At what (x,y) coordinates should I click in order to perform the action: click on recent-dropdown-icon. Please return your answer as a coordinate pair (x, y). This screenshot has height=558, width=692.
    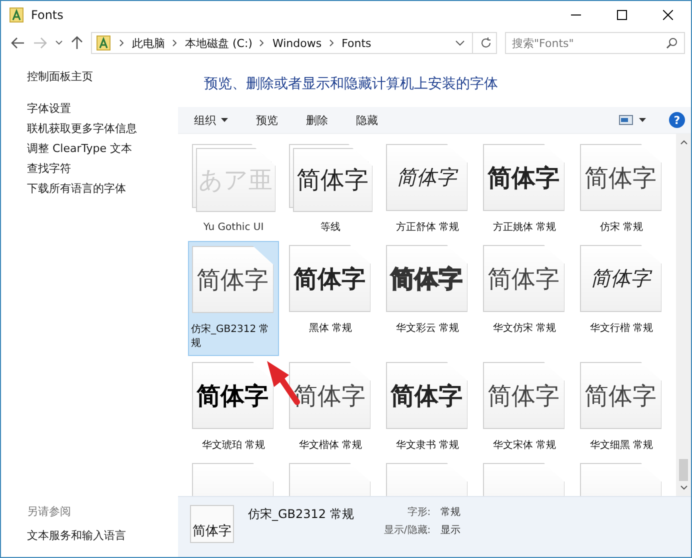
    Looking at the image, I should click on (59, 43).